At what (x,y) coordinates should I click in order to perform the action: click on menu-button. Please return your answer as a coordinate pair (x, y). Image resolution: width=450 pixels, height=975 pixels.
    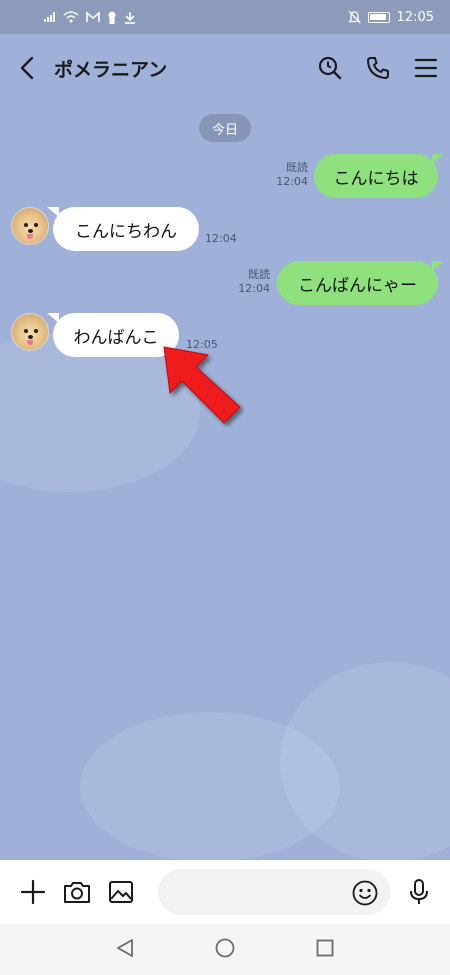
    Looking at the image, I should click on (426, 68).